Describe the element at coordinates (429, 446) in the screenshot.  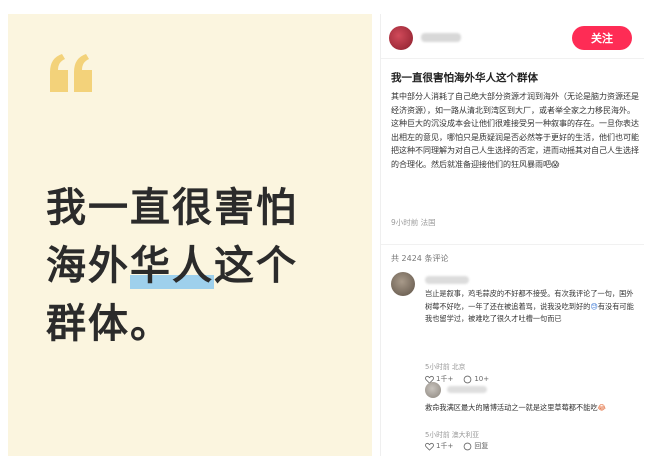
I see `heart-icon` at that location.